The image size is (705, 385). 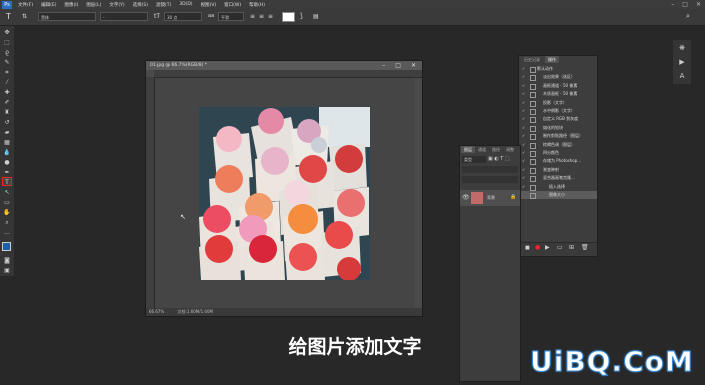 I want to click on action-item: ✓ 投影（文字）, so click(x=558, y=103).